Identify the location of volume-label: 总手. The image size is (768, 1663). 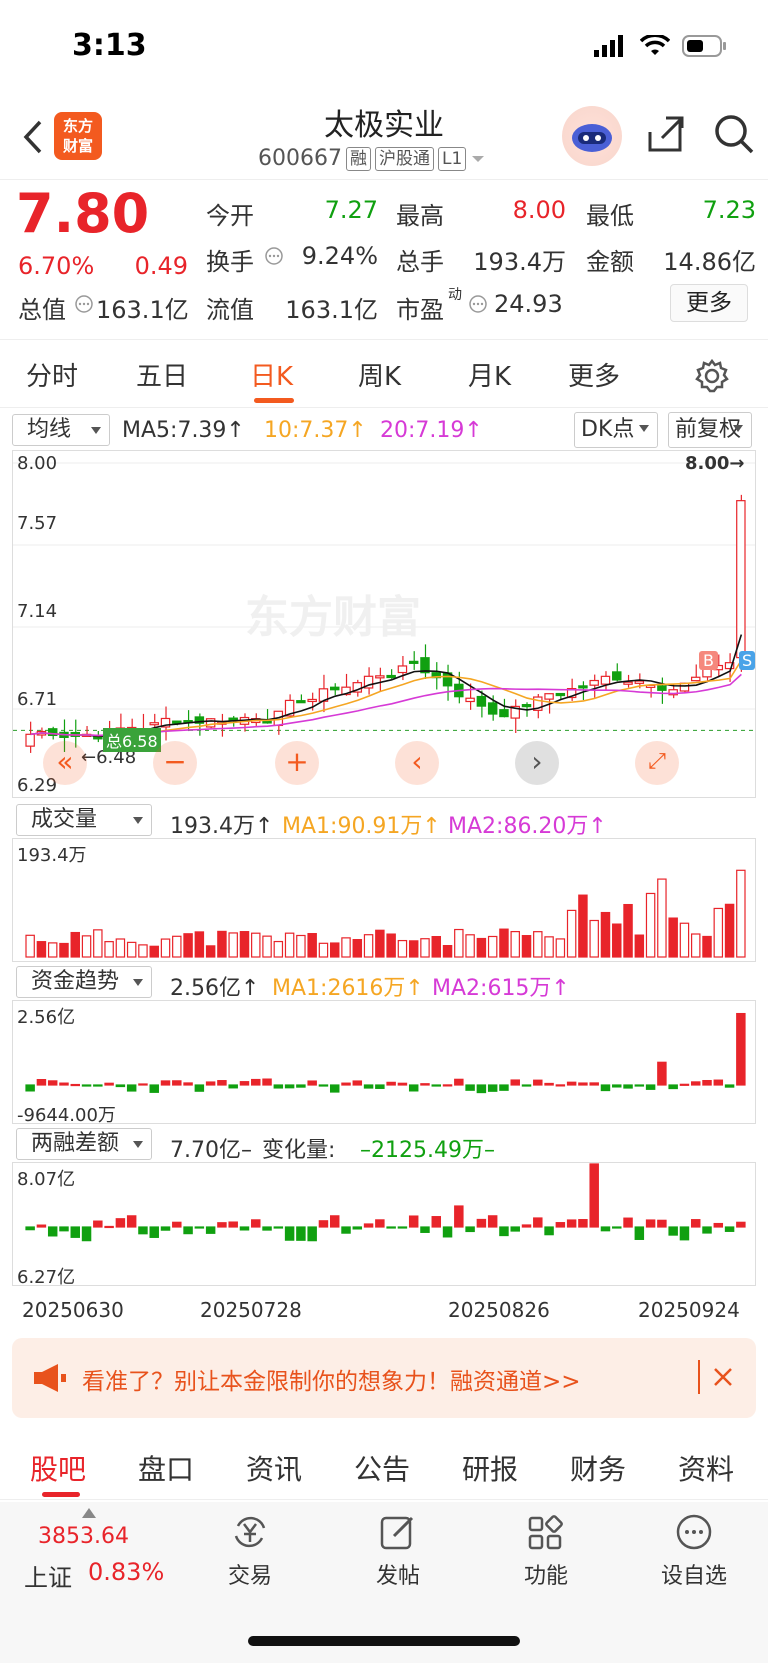
(420, 262).